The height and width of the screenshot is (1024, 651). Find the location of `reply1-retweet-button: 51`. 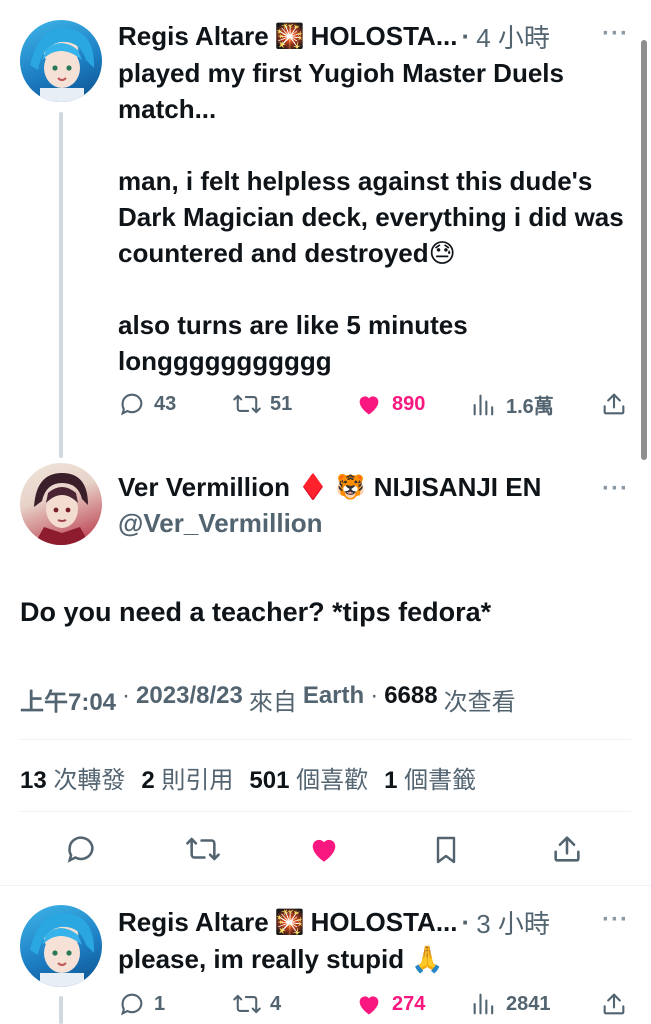

reply1-retweet-button: 51 is located at coordinates (262, 404).